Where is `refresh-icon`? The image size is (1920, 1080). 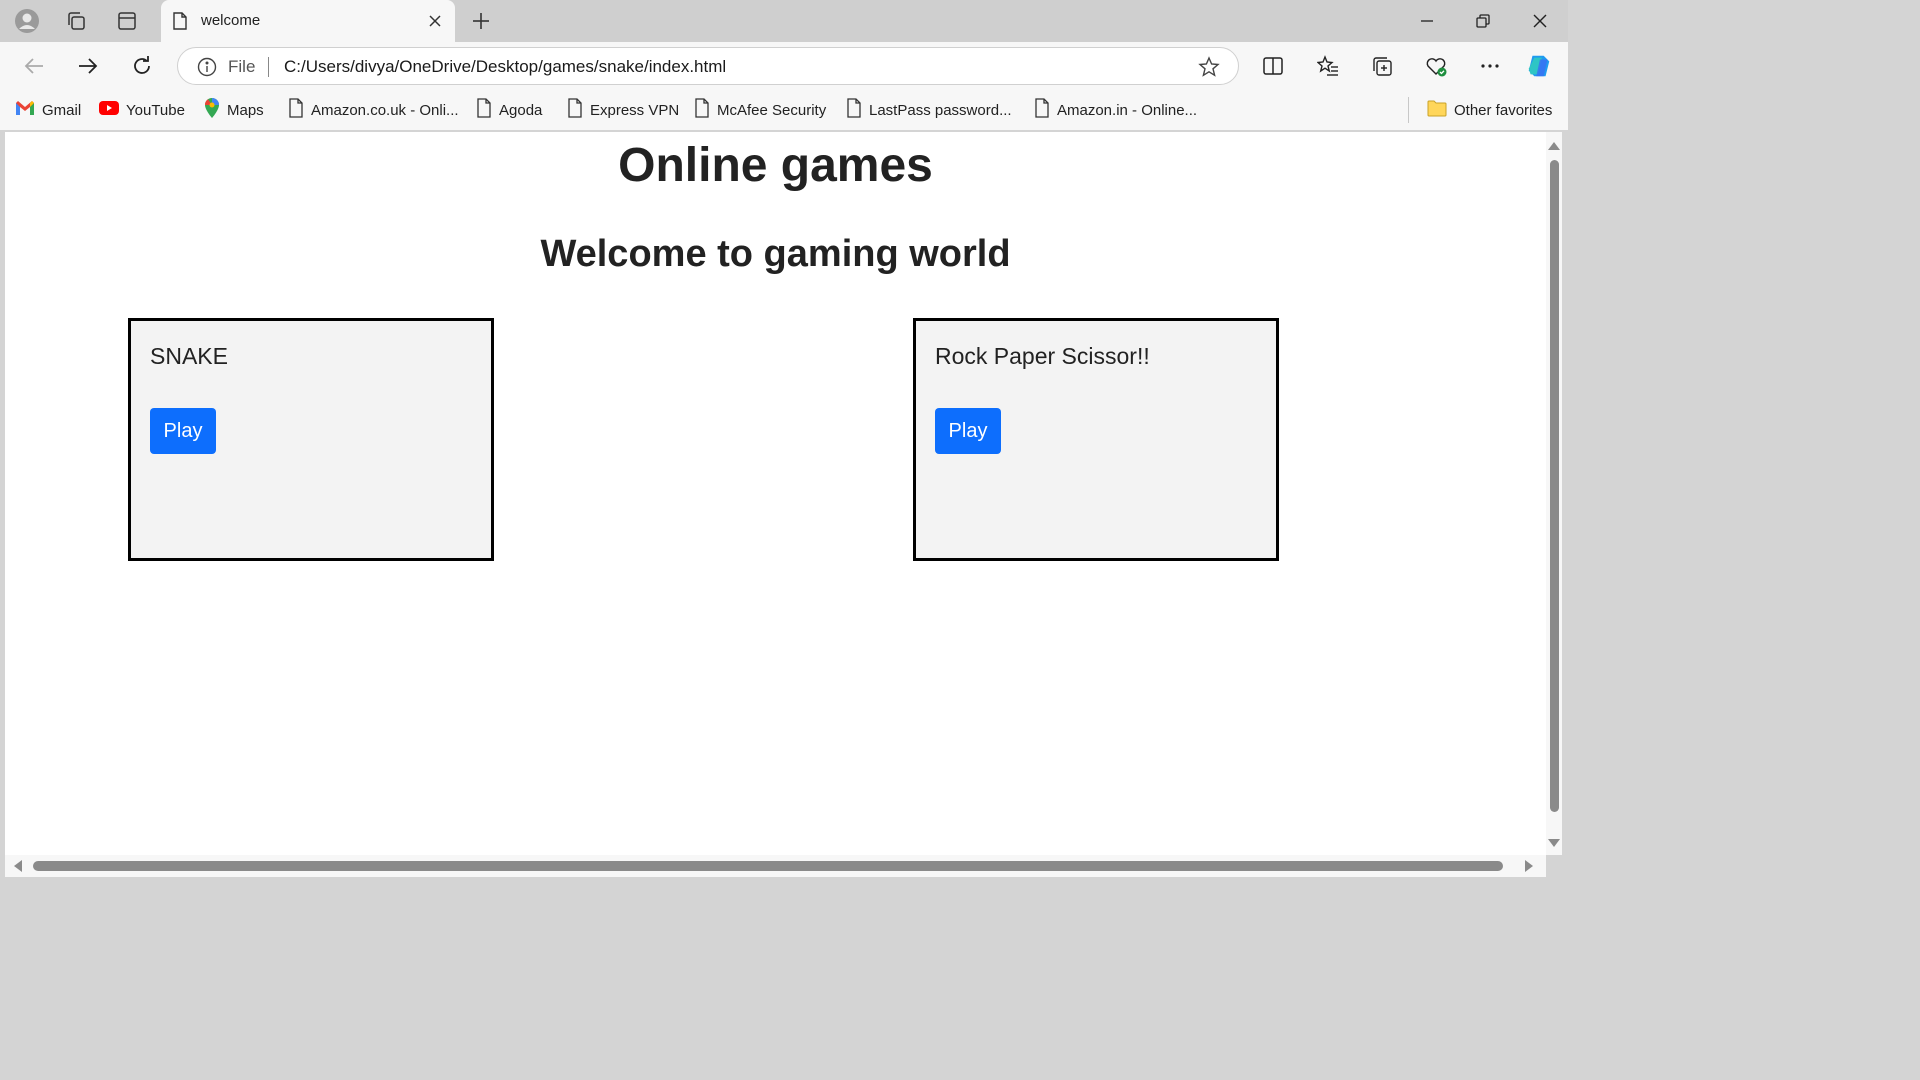
refresh-icon is located at coordinates (142, 66).